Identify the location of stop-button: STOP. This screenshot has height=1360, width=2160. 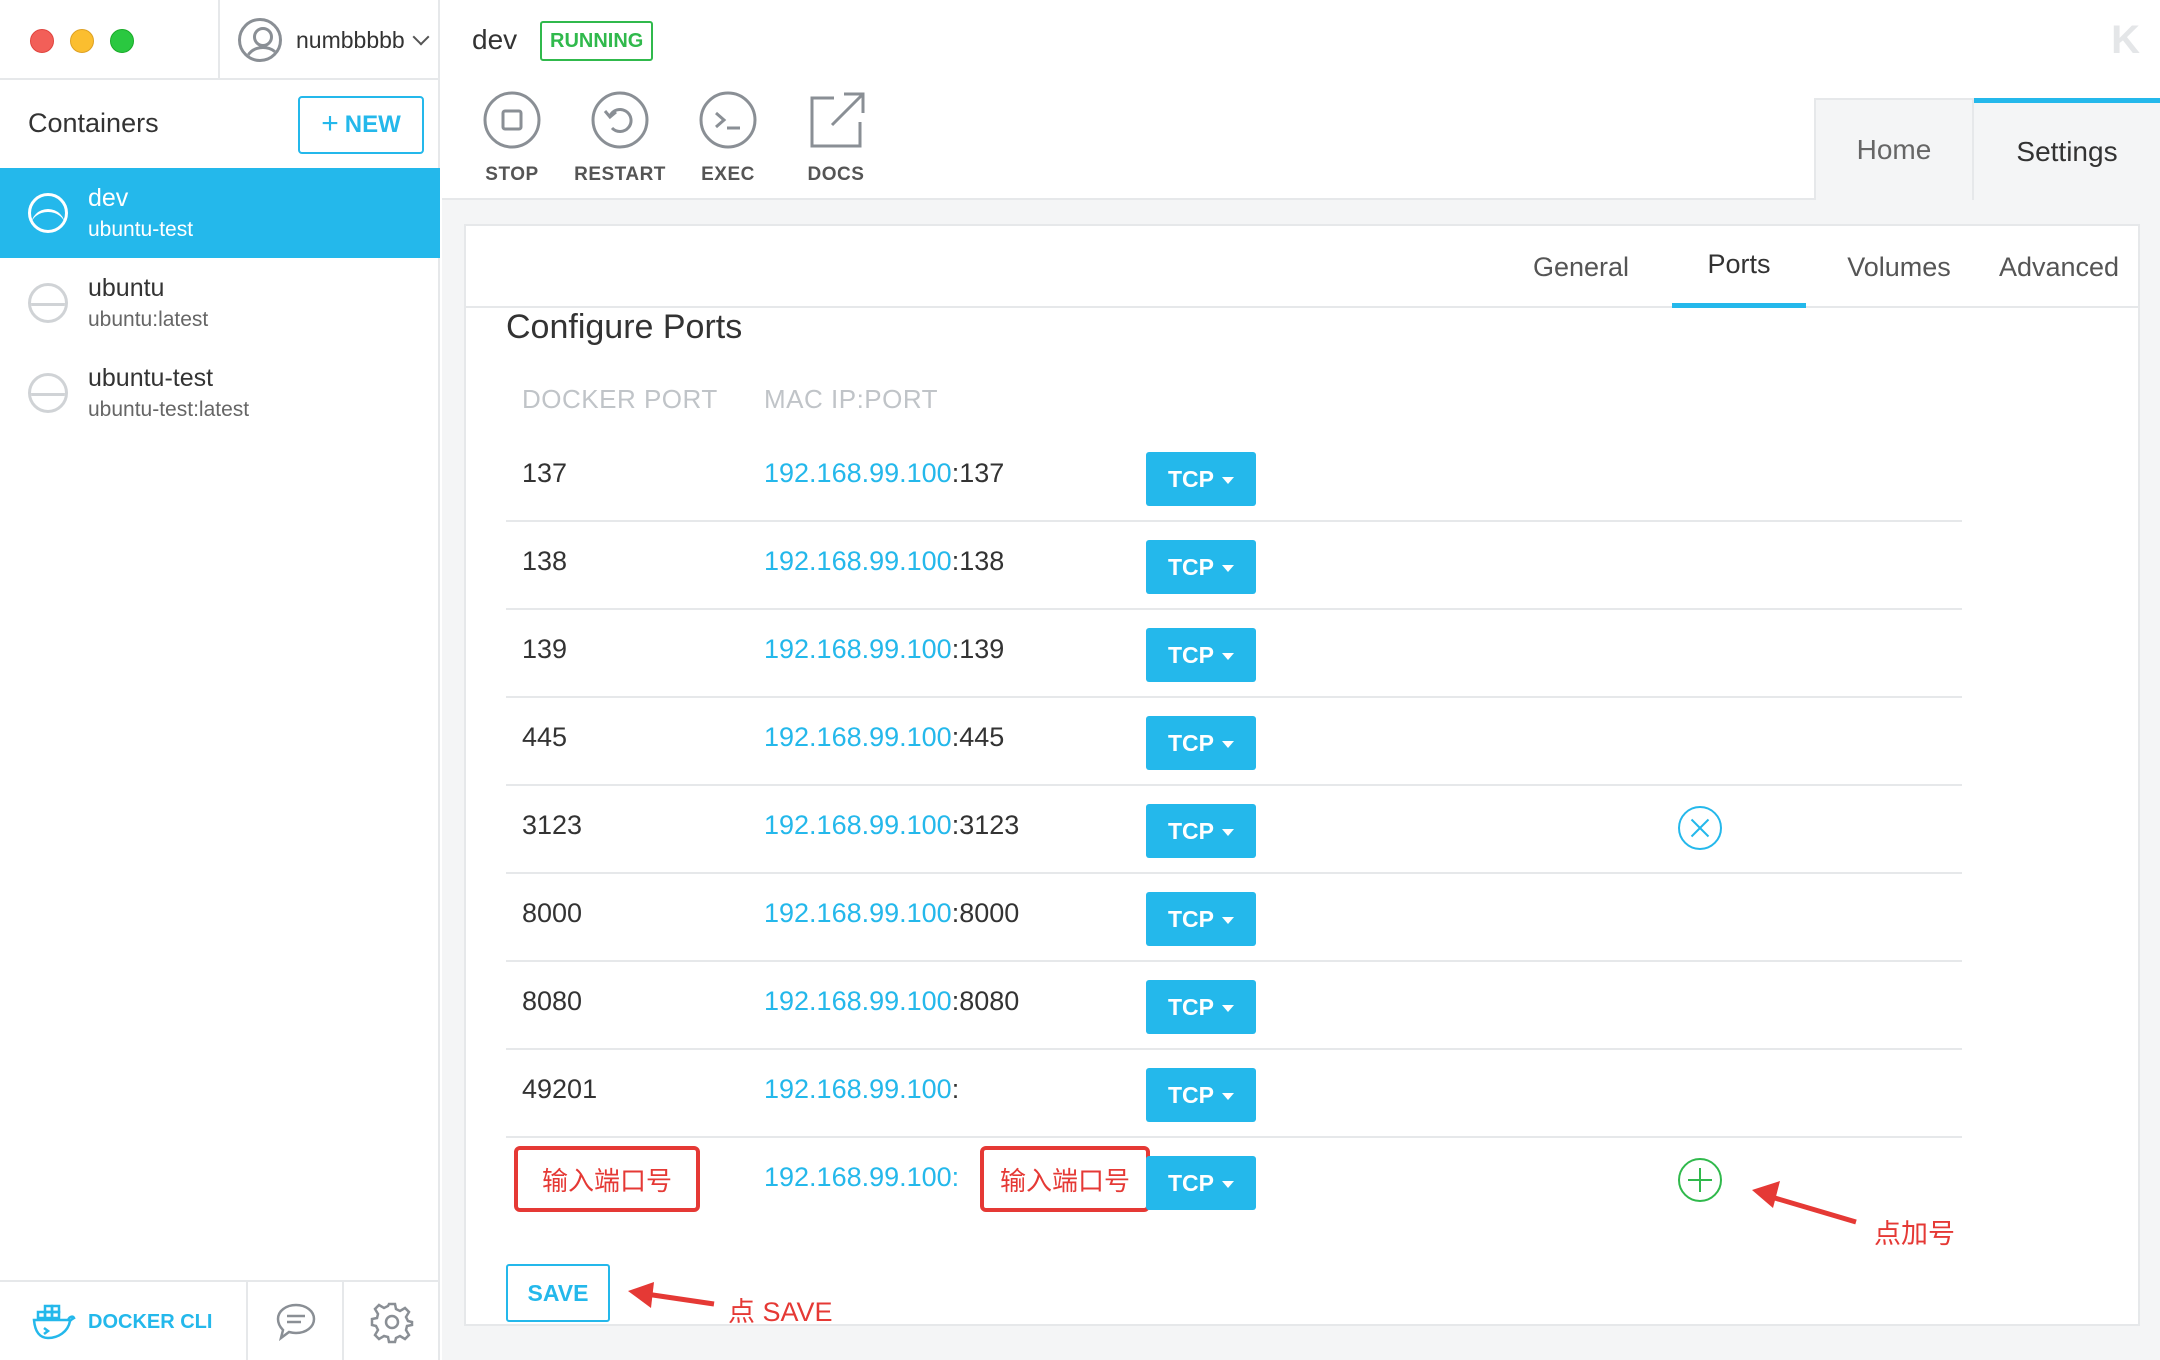
(512, 138).